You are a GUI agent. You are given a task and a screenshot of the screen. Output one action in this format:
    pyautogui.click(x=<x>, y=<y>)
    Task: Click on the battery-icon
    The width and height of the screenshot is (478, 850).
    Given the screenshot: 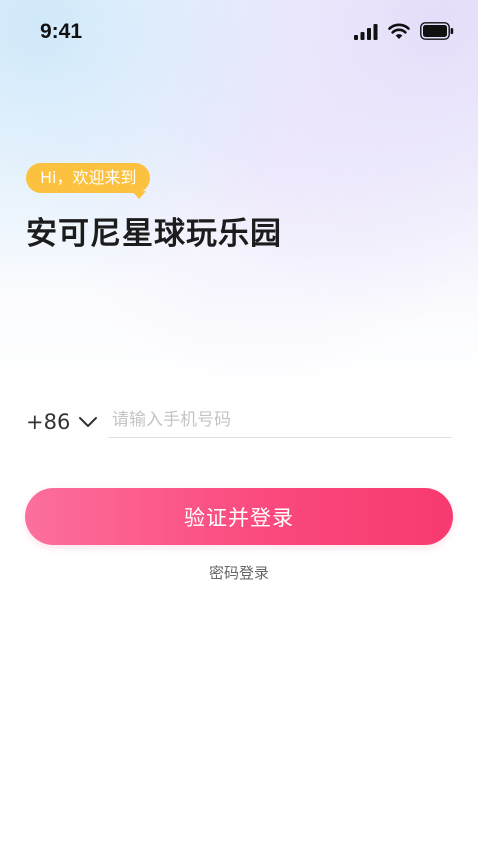 What is the action you would take?
    pyautogui.click(x=437, y=31)
    